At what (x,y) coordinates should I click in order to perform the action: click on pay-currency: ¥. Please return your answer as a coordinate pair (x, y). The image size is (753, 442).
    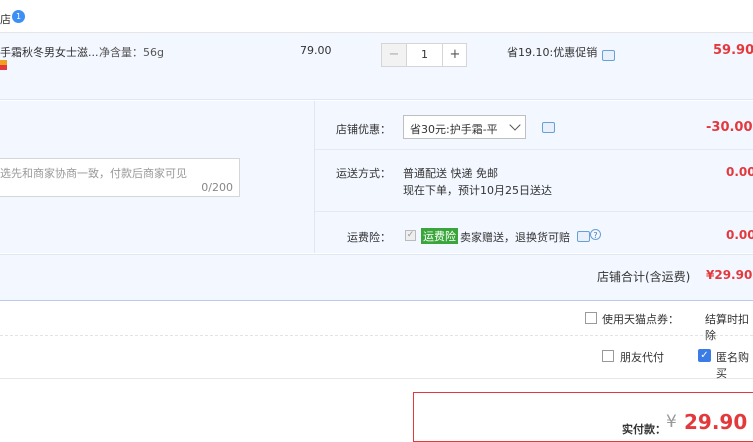
    Looking at the image, I should click on (671, 422).